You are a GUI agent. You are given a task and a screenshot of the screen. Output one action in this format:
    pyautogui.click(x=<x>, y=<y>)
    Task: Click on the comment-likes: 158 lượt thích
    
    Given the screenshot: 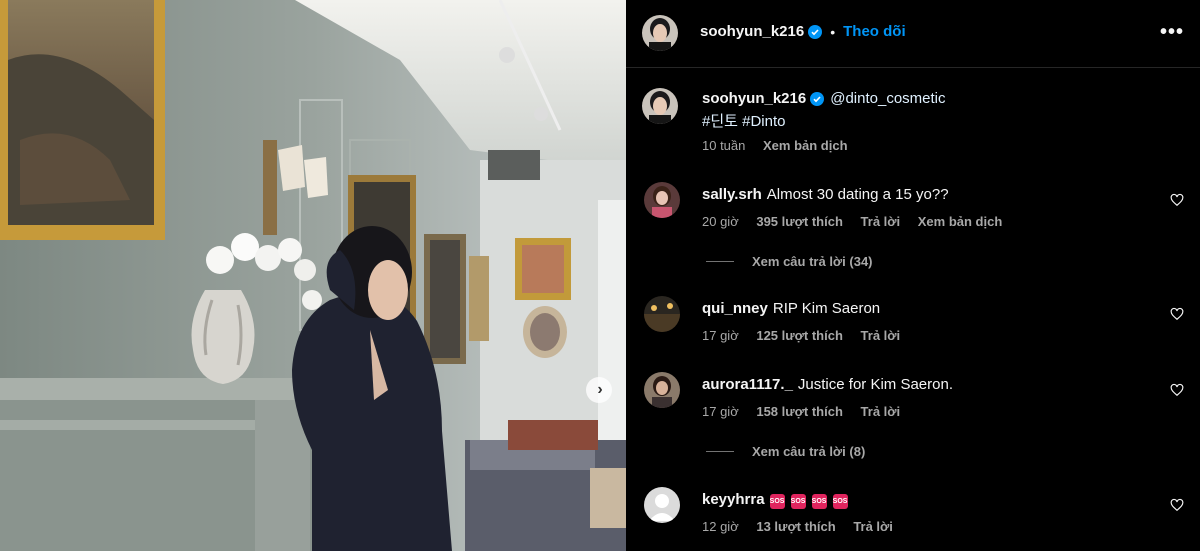 What is the action you would take?
    pyautogui.click(x=799, y=411)
    